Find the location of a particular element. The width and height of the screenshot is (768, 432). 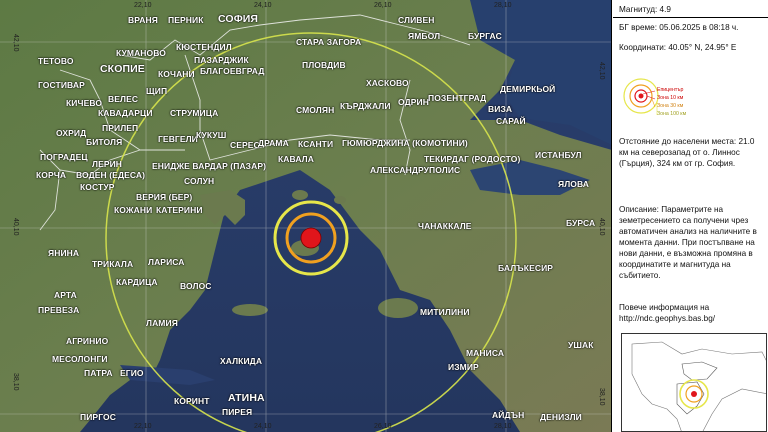

coord-right-1: 42,10 is located at coordinates (601, 71).